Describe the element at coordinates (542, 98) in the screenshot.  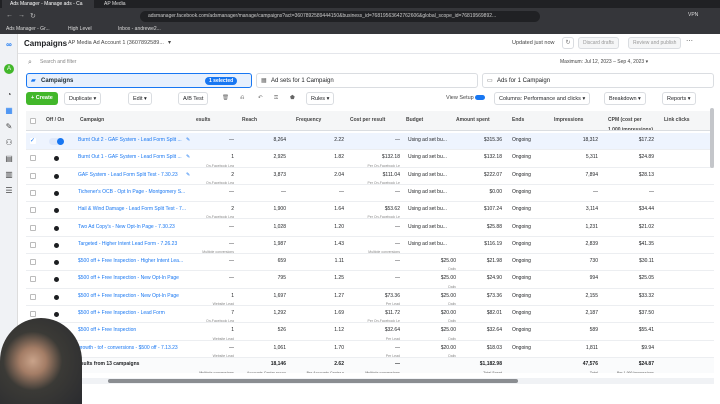
I see `columns-button: Columns: Performance and clicks ▾` at that location.